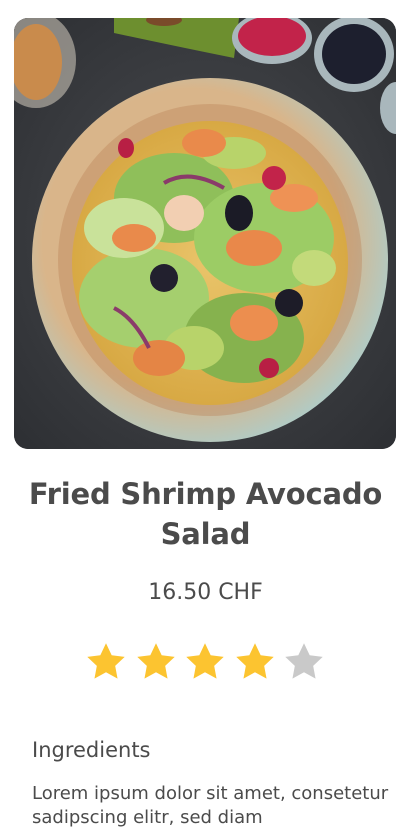  What do you see at coordinates (91, 750) in the screenshot?
I see `ingredients-heading: Ingredients` at bounding box center [91, 750].